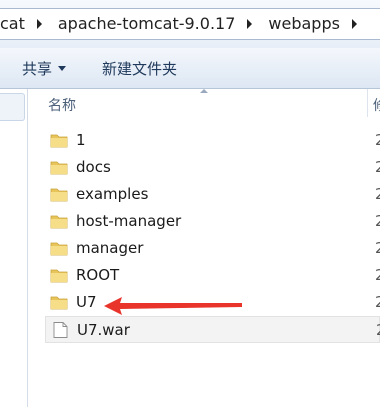  Describe the element at coordinates (103, 330) in the screenshot. I see `file-name: U7.war` at that location.